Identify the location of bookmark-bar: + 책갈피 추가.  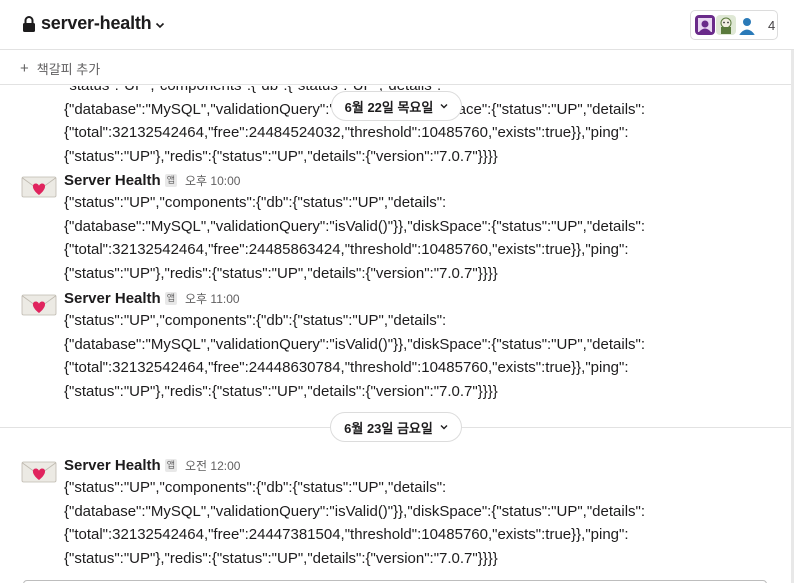
(397, 68).